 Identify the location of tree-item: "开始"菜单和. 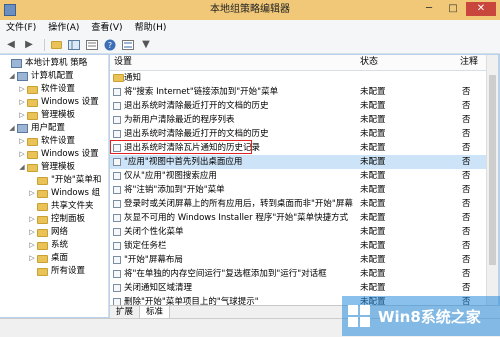
(64, 180).